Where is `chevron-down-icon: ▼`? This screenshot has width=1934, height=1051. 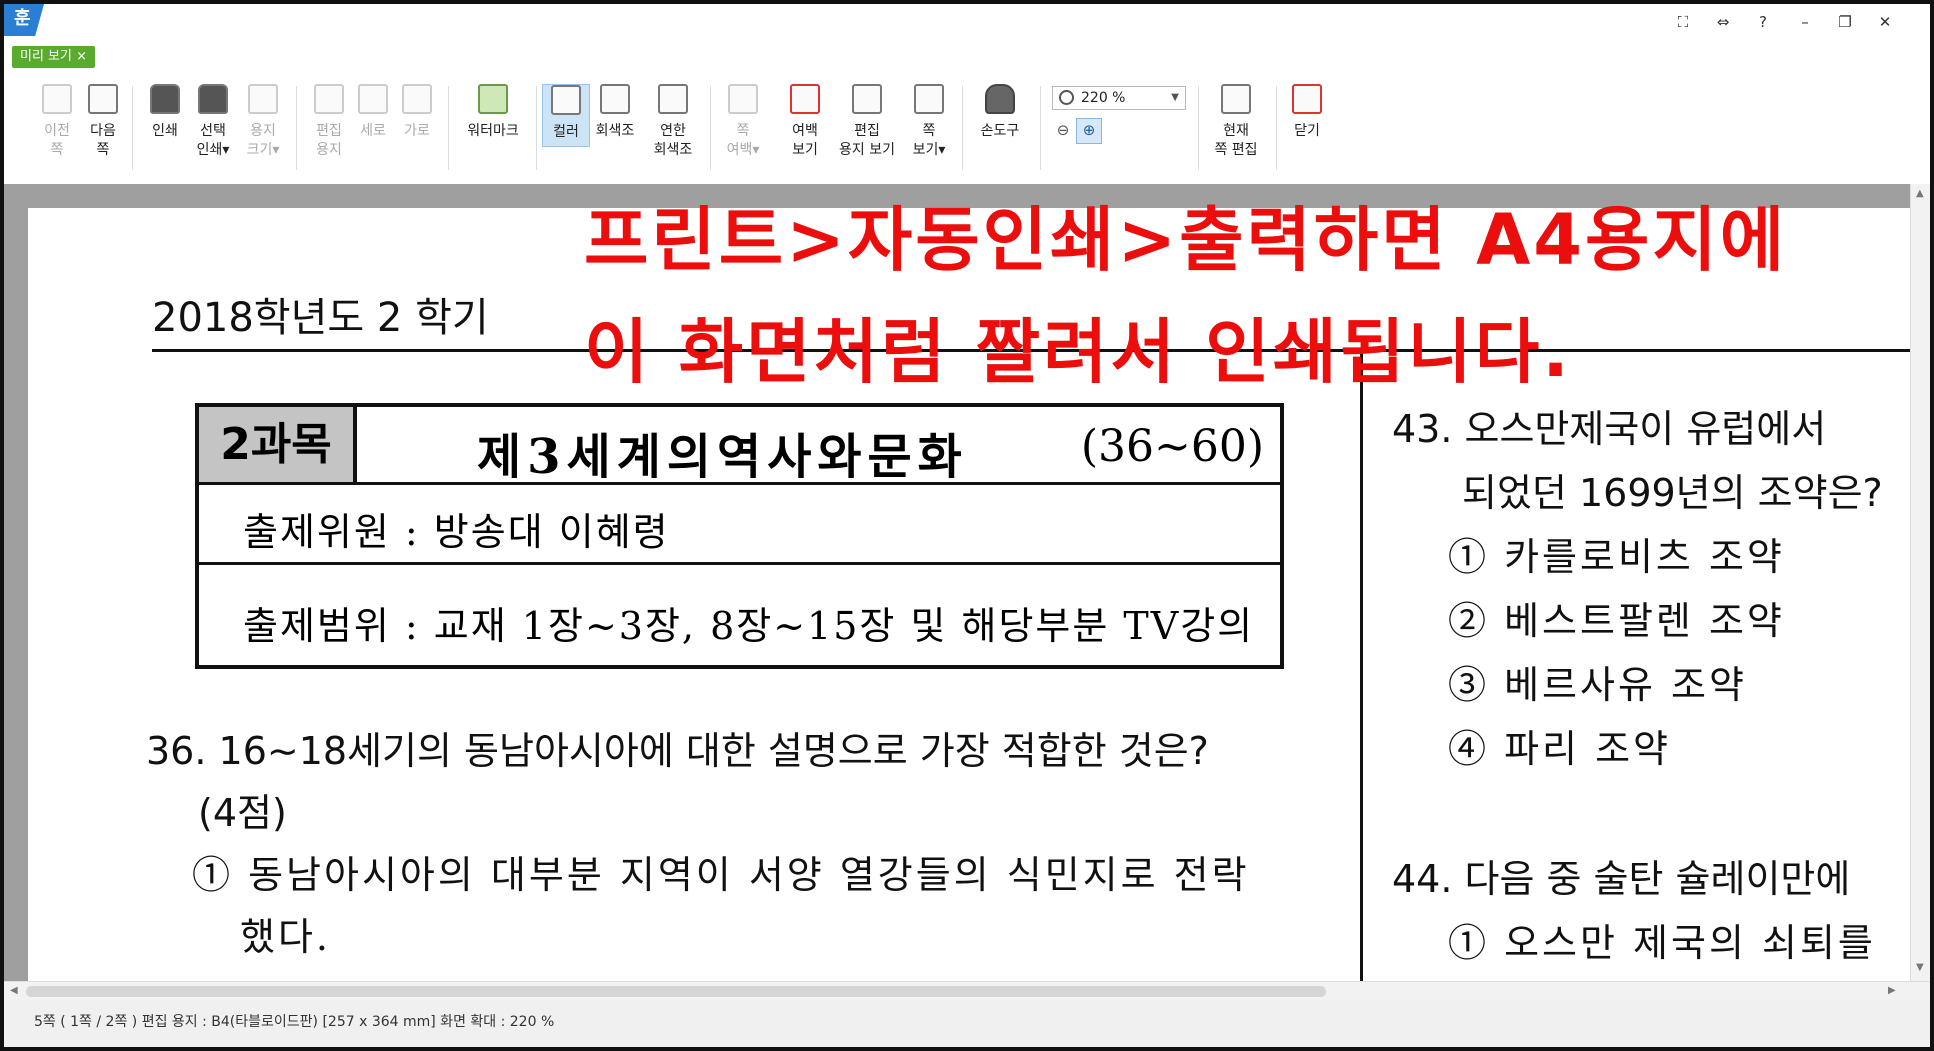 chevron-down-icon: ▼ is located at coordinates (1175, 97).